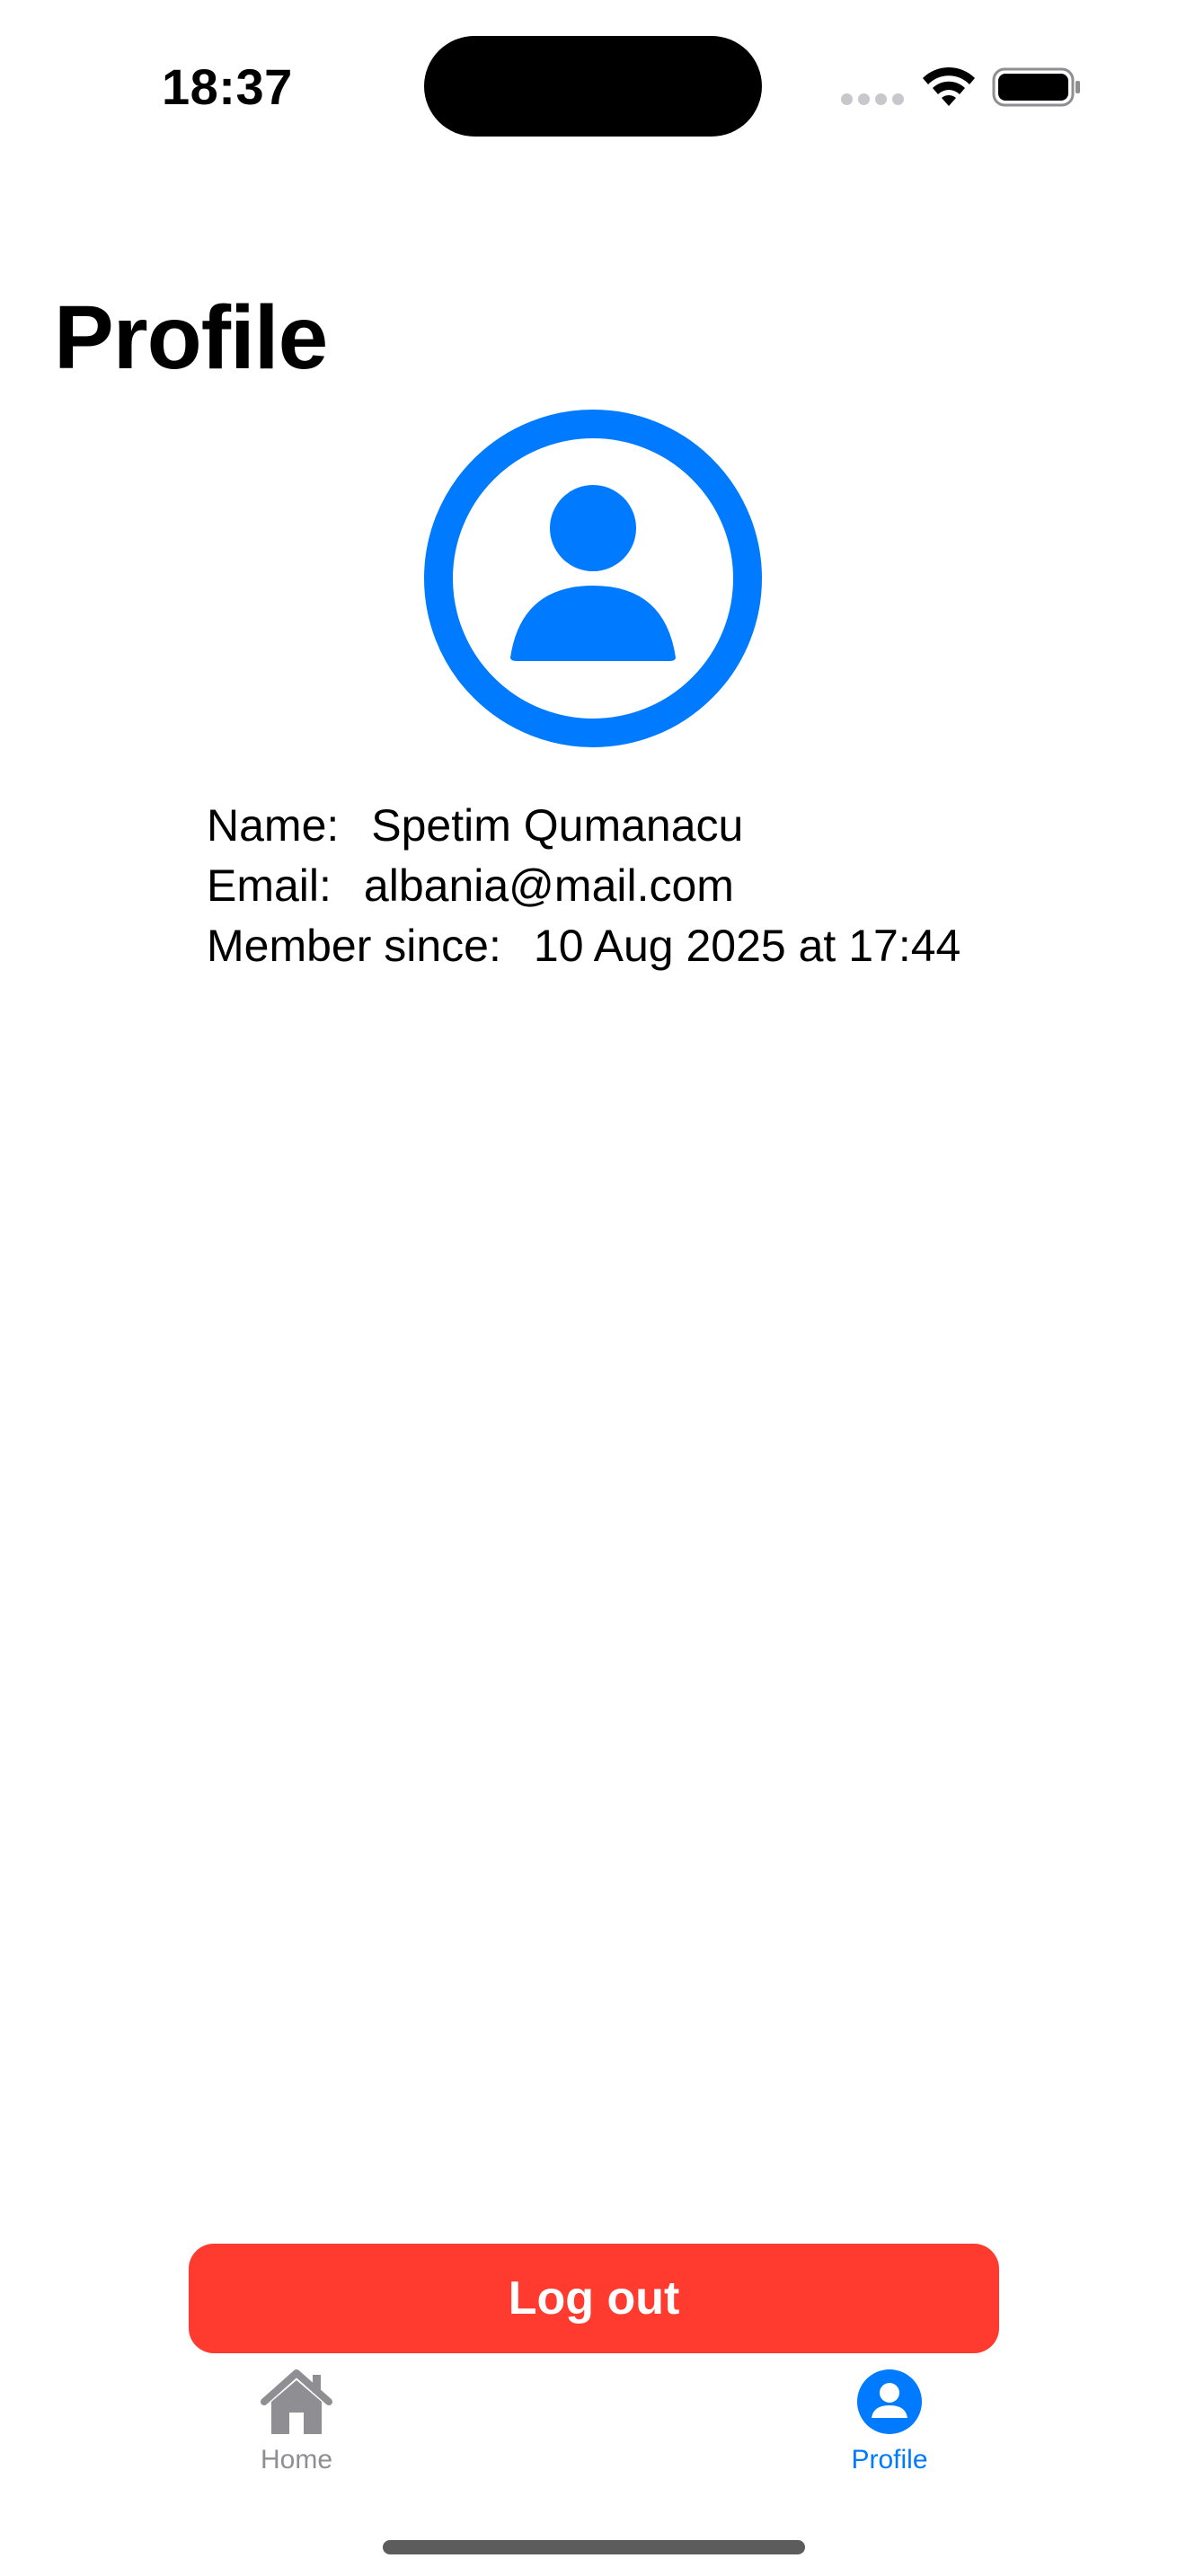  Describe the element at coordinates (296, 2401) in the screenshot. I see `house-icon` at that location.